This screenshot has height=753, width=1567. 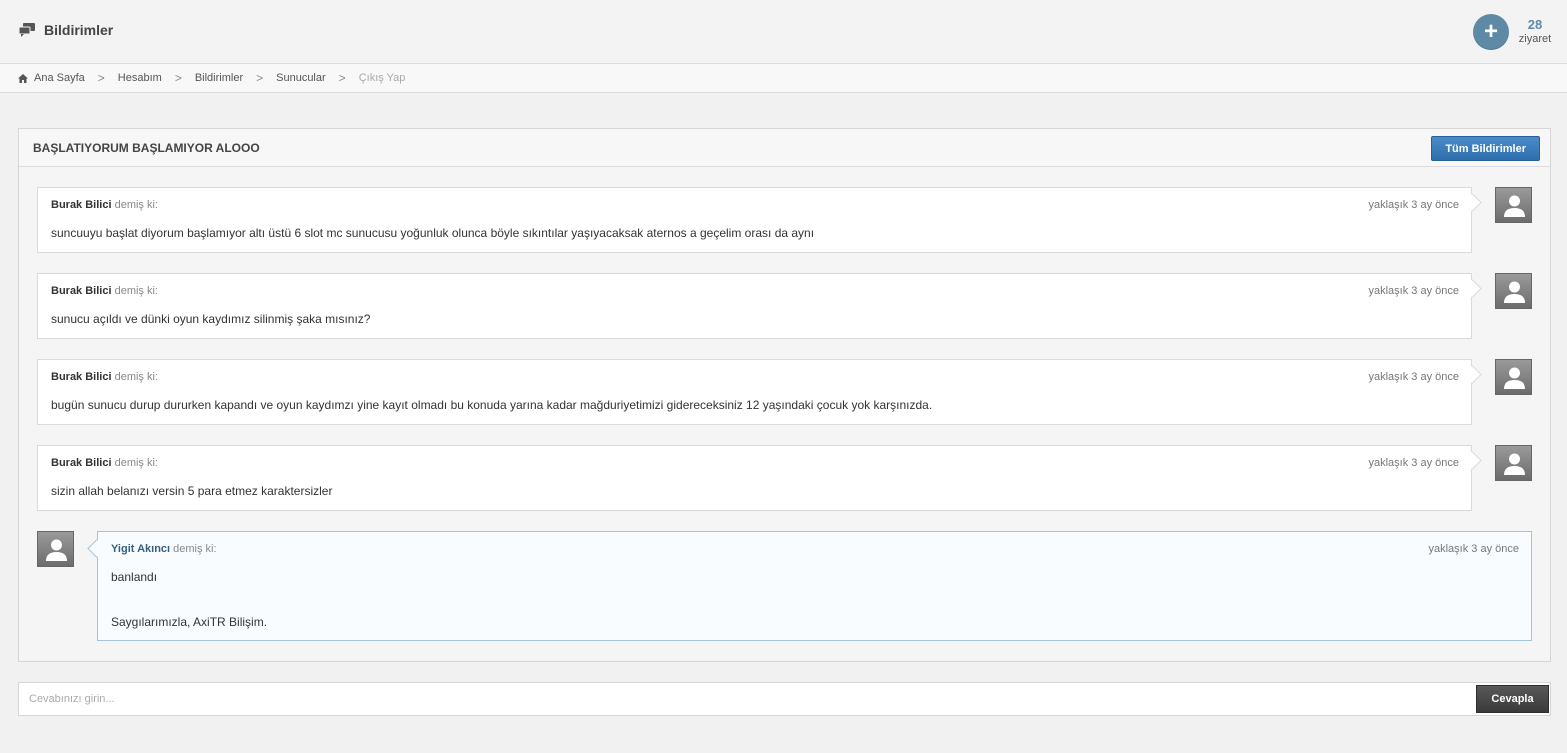 What do you see at coordinates (59, 78) in the screenshot?
I see `breadcrumb-home-label: Ana Sayfa` at bounding box center [59, 78].